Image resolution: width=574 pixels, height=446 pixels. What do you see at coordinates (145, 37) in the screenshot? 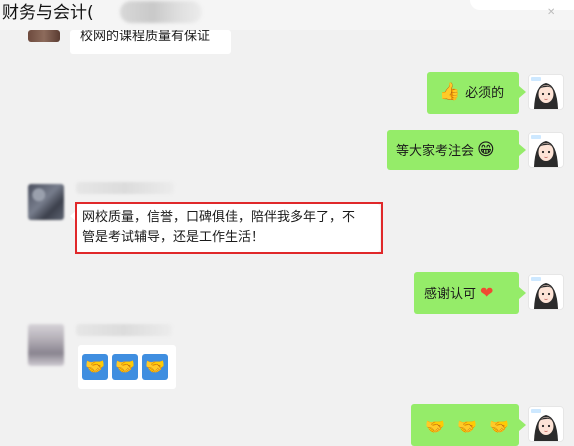
I see `message-text: 校网的课程质量有保证` at bounding box center [145, 37].